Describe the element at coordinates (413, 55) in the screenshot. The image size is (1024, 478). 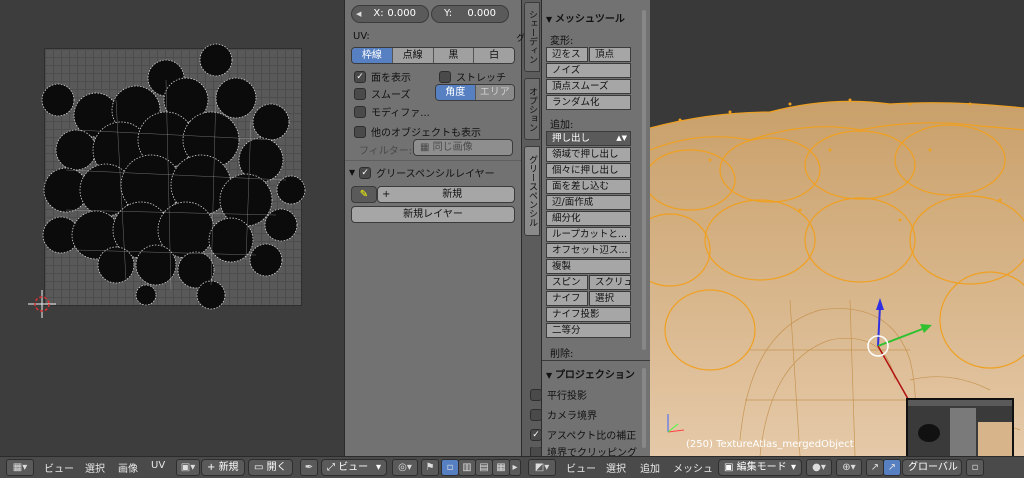
I see `uv-mode-dash: 点線` at that location.